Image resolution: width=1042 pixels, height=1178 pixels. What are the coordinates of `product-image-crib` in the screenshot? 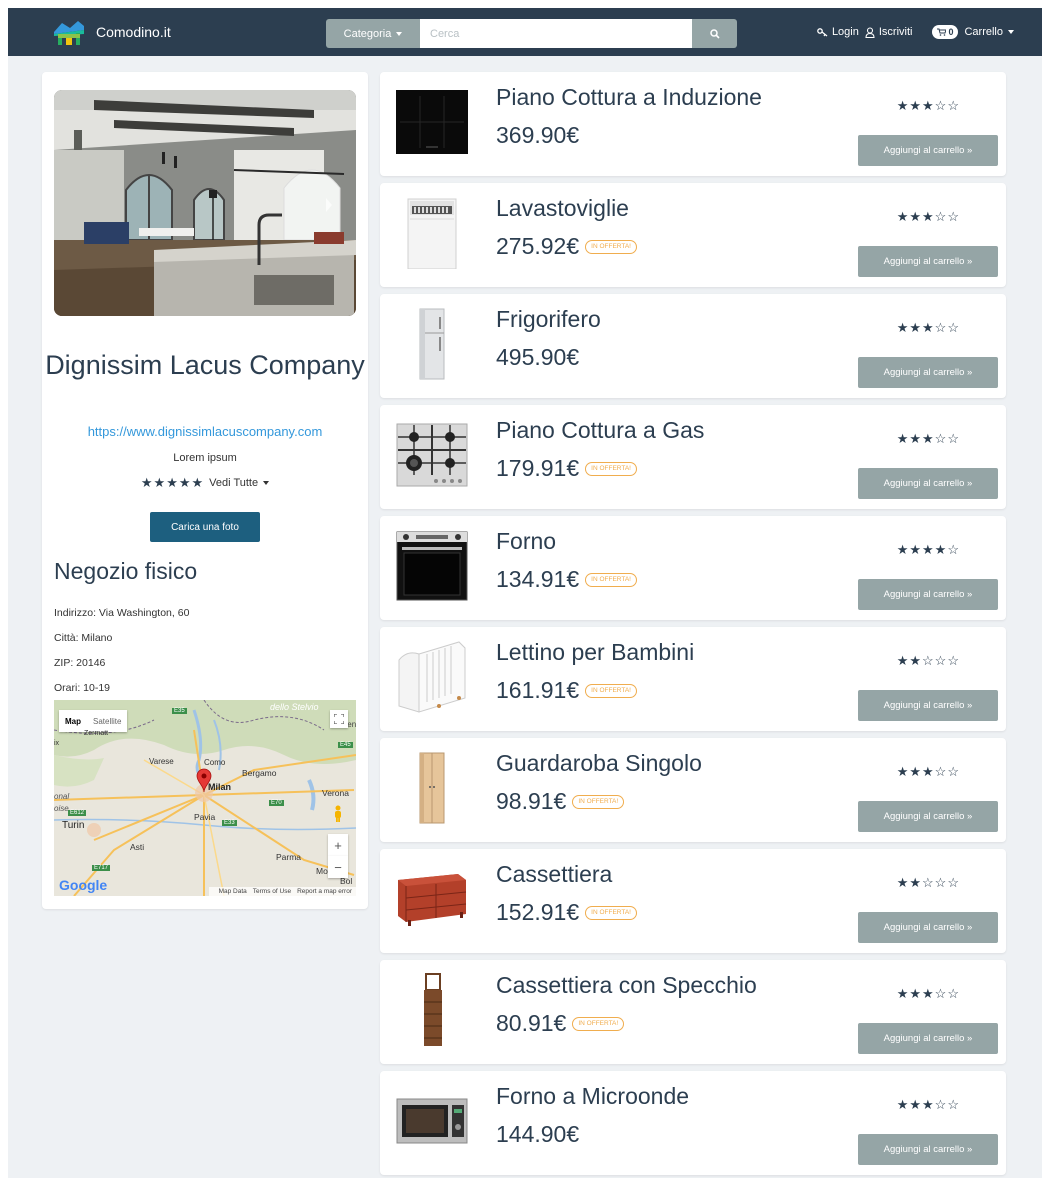 It's located at (432, 677).